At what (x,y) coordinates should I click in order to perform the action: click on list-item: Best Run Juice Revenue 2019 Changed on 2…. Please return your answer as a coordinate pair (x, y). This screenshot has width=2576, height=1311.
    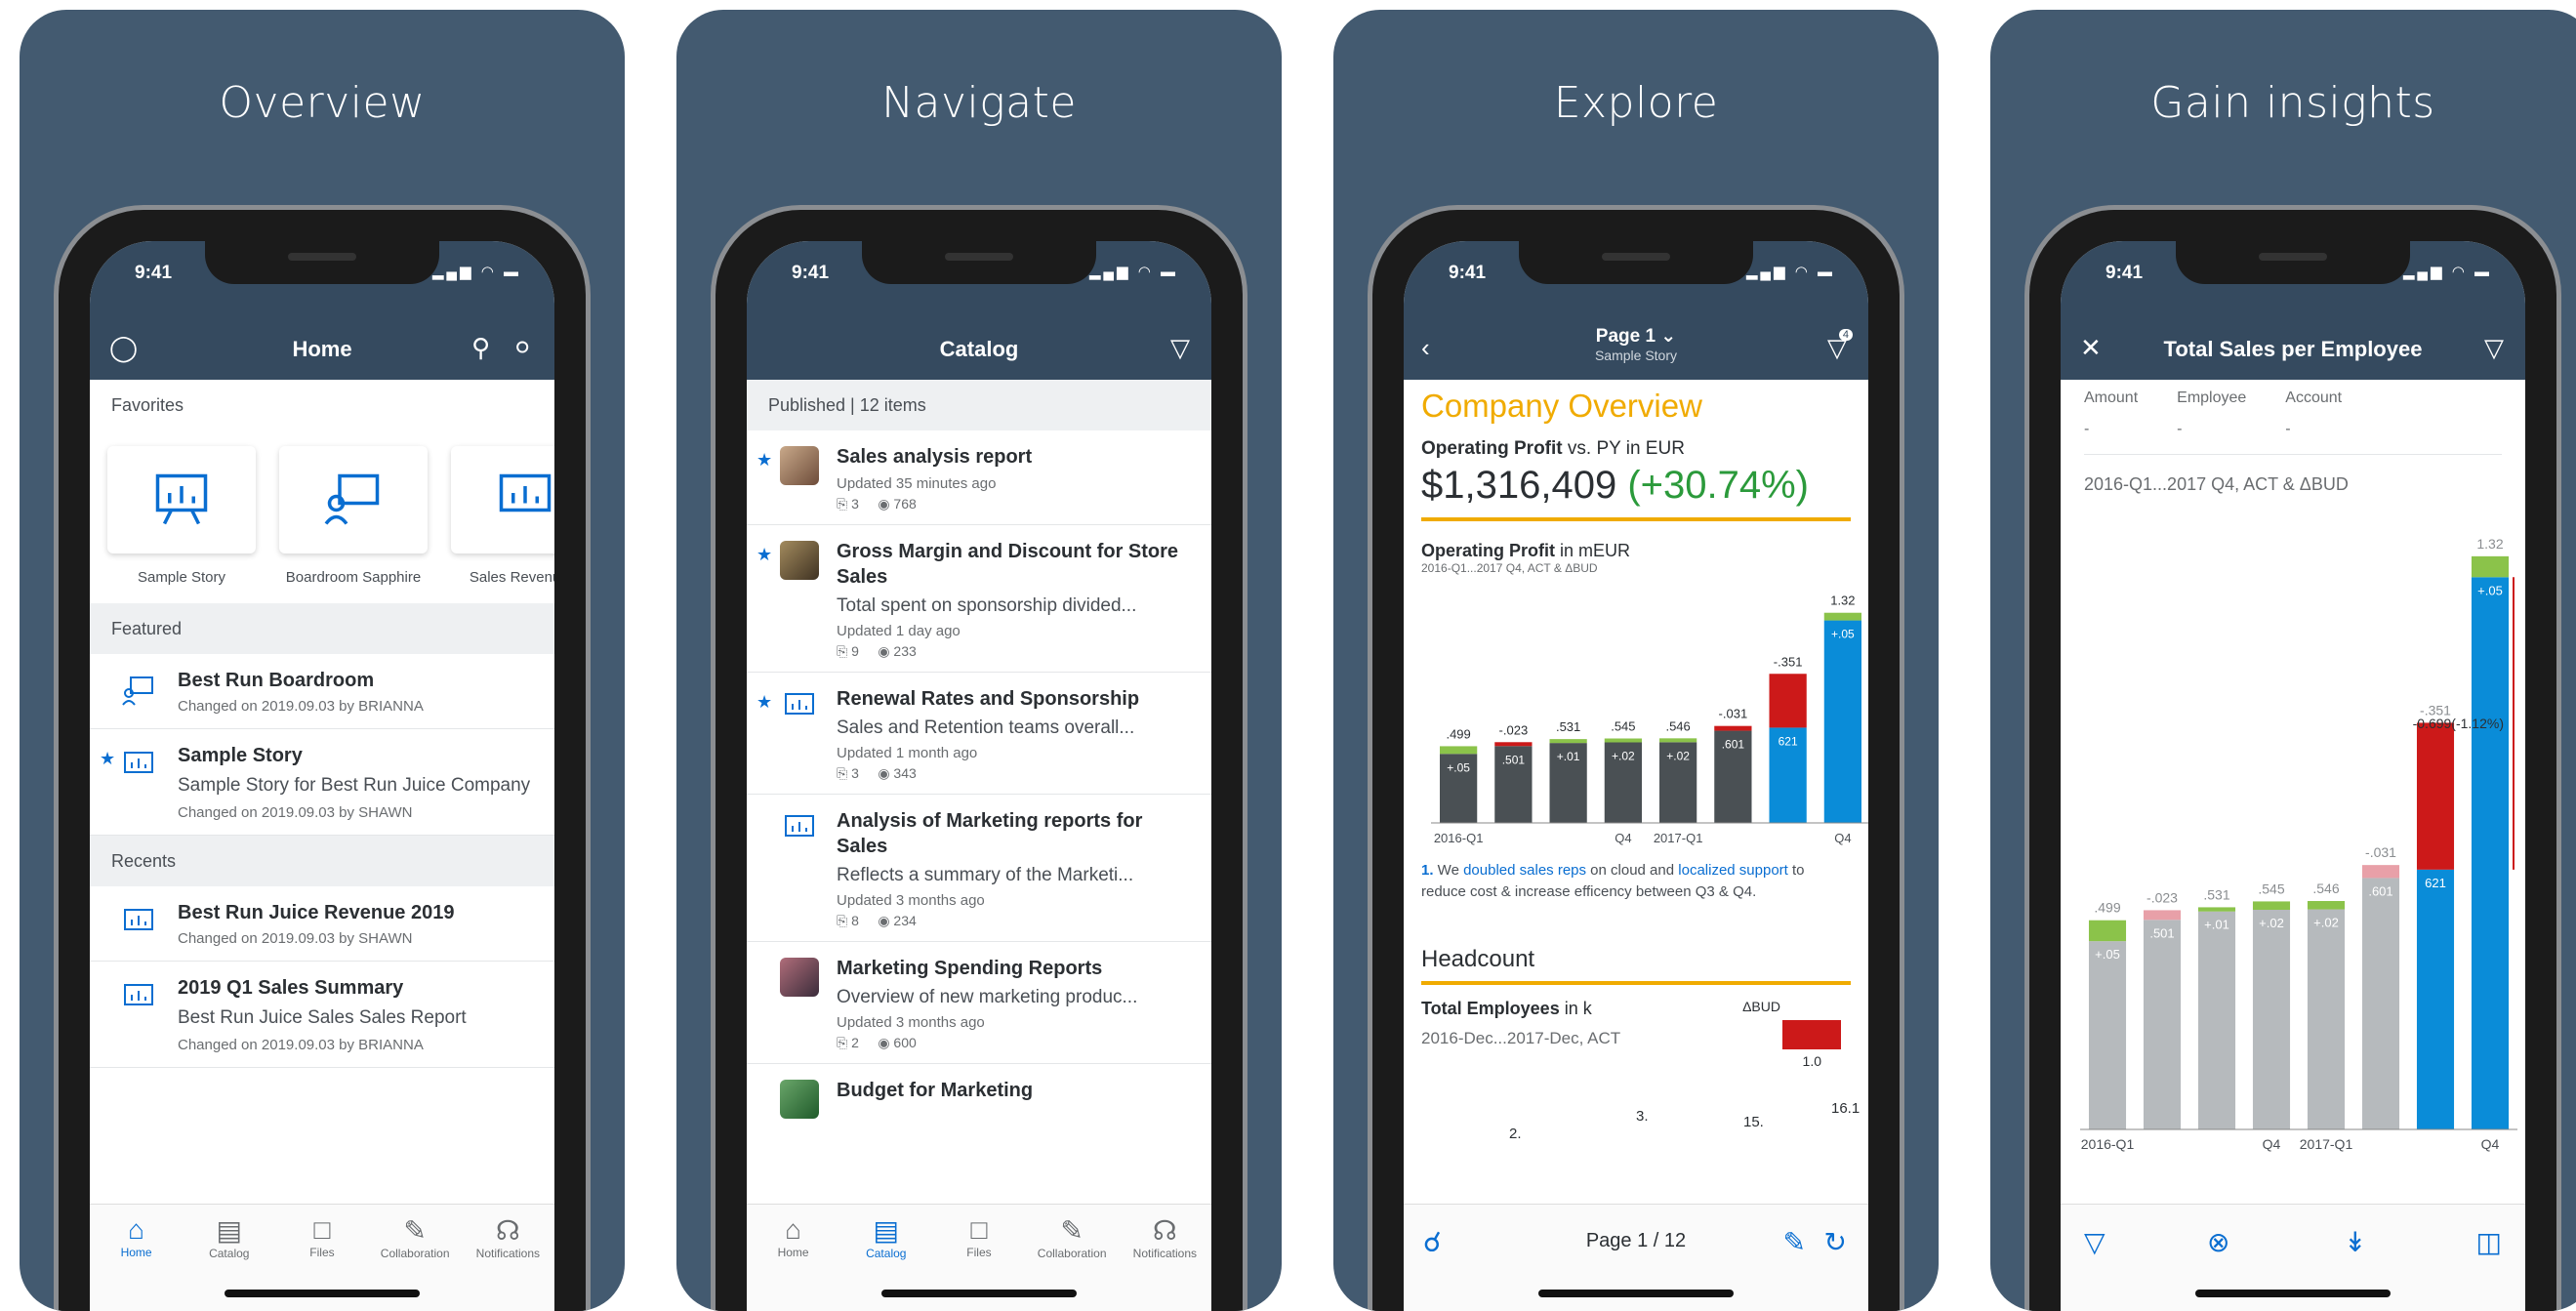
    Looking at the image, I should click on (322, 924).